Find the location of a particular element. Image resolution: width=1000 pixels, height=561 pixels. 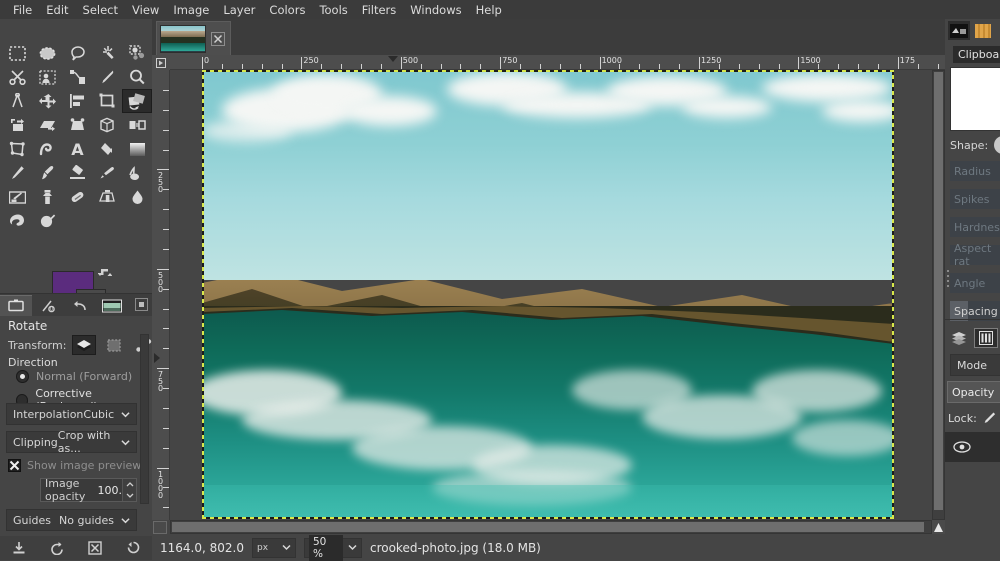

menu-colors: Colors is located at coordinates (287, 10).